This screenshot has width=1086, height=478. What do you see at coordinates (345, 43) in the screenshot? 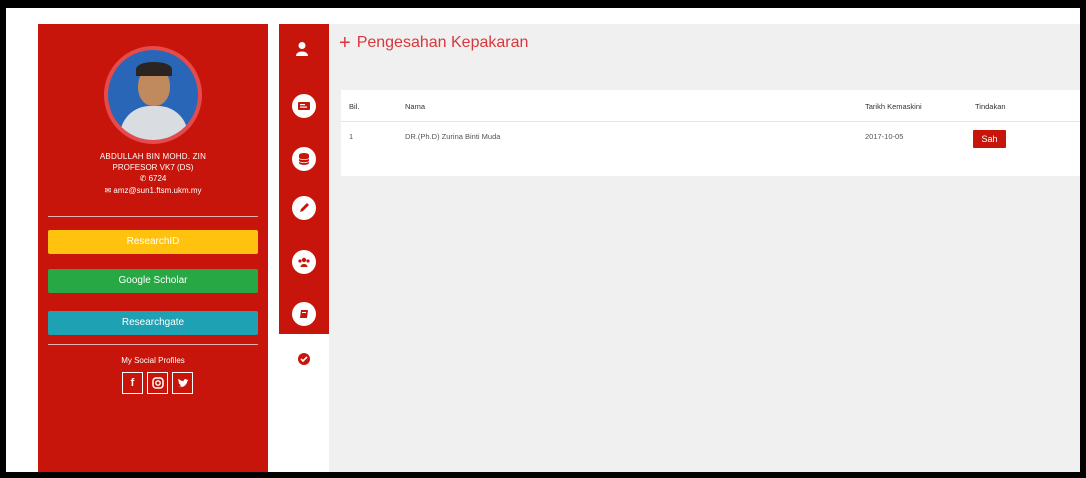
I see `plus-icon: +` at bounding box center [345, 43].